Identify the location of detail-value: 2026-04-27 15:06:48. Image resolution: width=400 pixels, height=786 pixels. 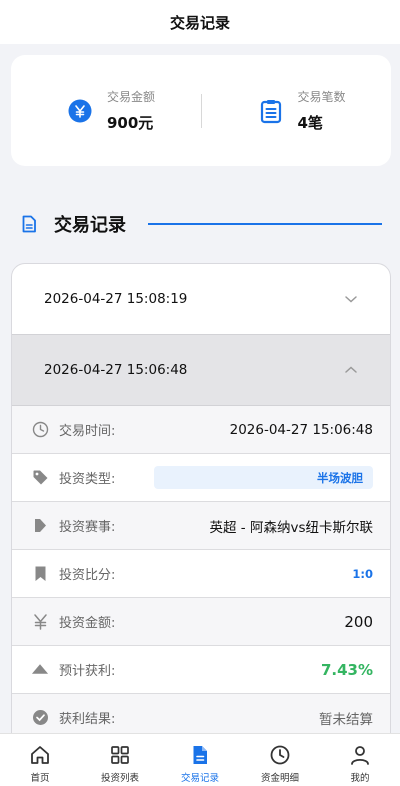
(301, 429).